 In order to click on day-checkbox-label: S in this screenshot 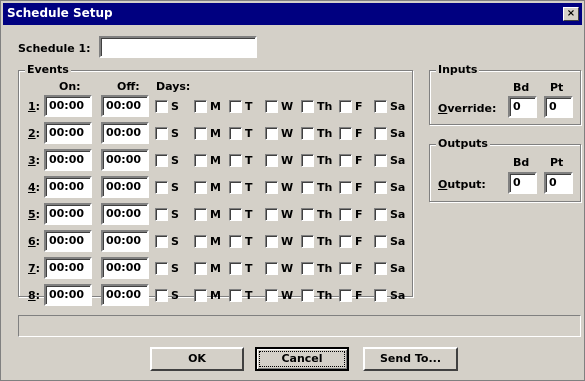, I will do `click(175, 187)`.